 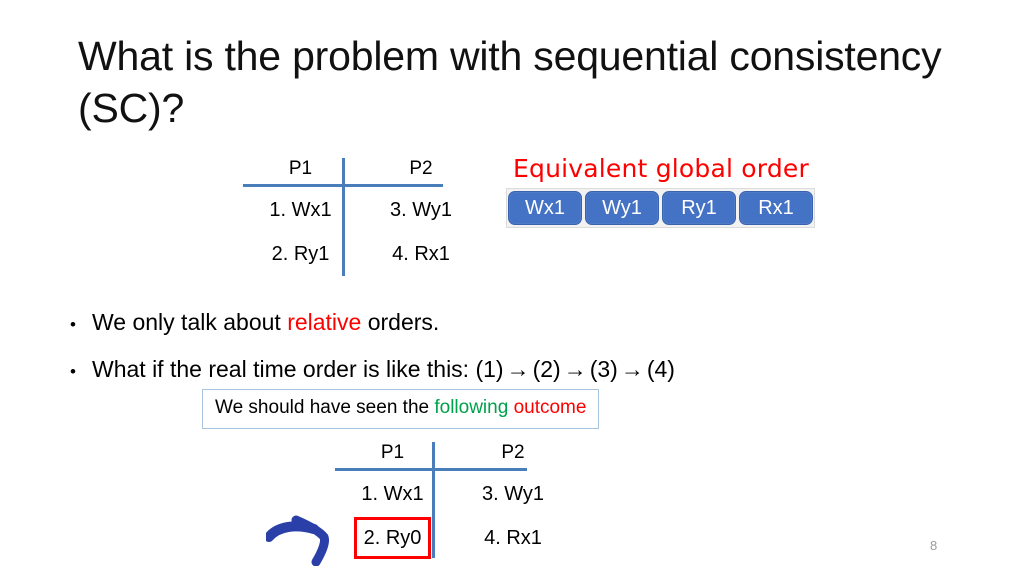 I want to click on execution-table-two: P1 P2 1. Wx1 3. Wy1 2. Ry0 4. Rx1, so click(x=449, y=500).